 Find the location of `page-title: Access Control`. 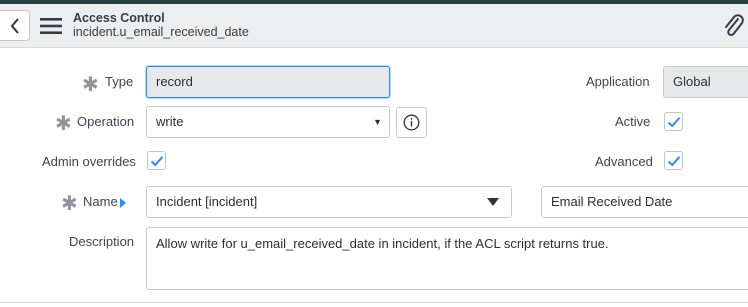

page-title: Access Control is located at coordinates (119, 18).